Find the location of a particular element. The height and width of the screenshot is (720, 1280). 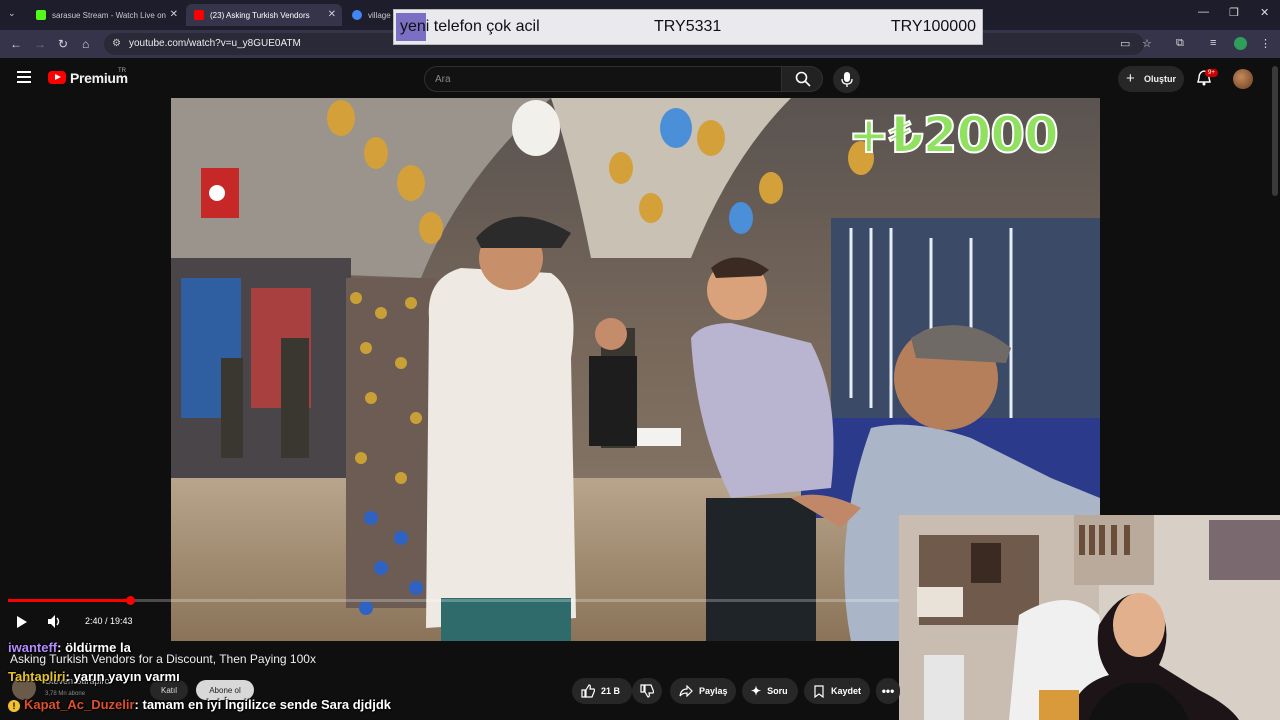

share-label: Paylaş is located at coordinates (713, 691).